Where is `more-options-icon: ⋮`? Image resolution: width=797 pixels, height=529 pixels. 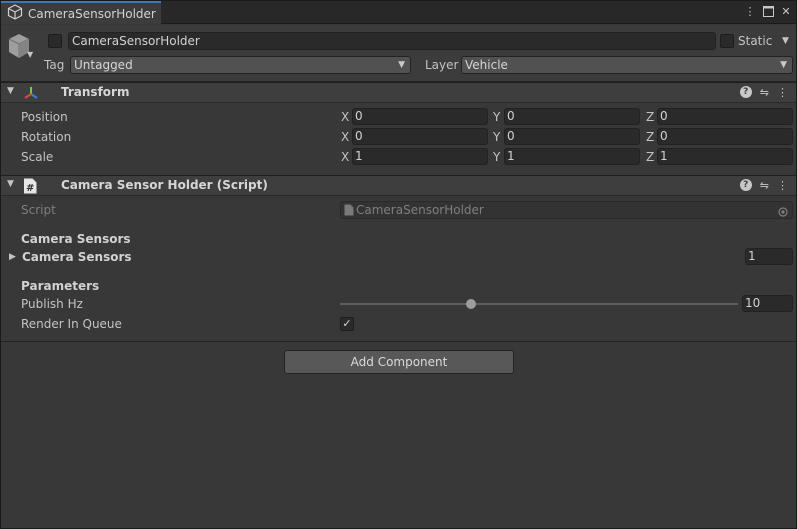 more-options-icon: ⋮ is located at coordinates (750, 11).